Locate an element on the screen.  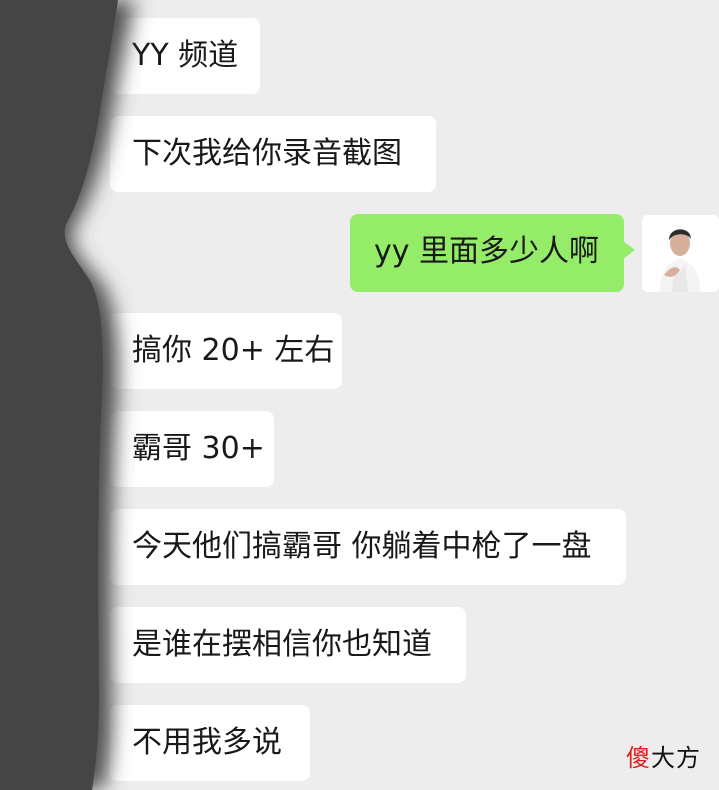
message-bubble-8: 不用我多说 is located at coordinates (210, 743).